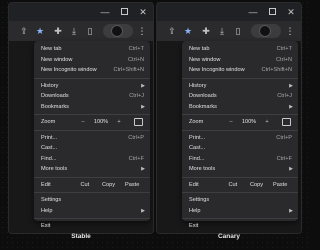  I want to click on menu-item-edit: Edit Cut Copy Paste, so click(92, 185).